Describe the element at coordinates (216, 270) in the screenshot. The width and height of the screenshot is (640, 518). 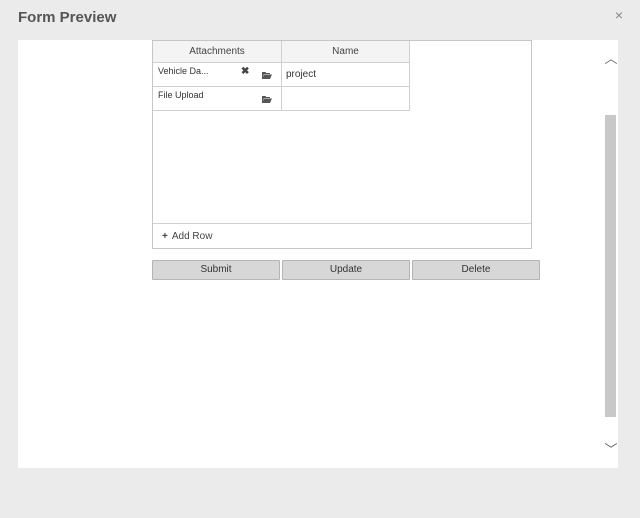
I see `submit-button: Submit` at that location.